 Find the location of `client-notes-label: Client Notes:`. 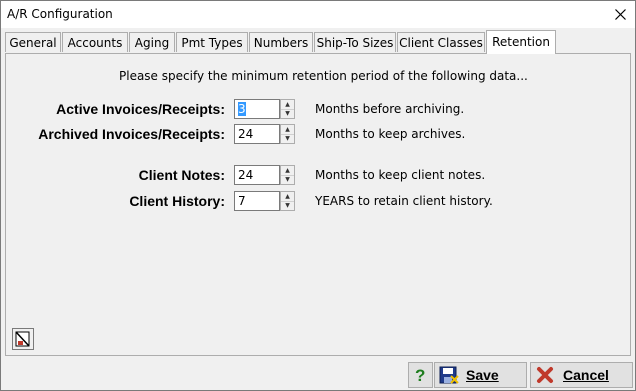

client-notes-label: Client Notes: is located at coordinates (181, 175).